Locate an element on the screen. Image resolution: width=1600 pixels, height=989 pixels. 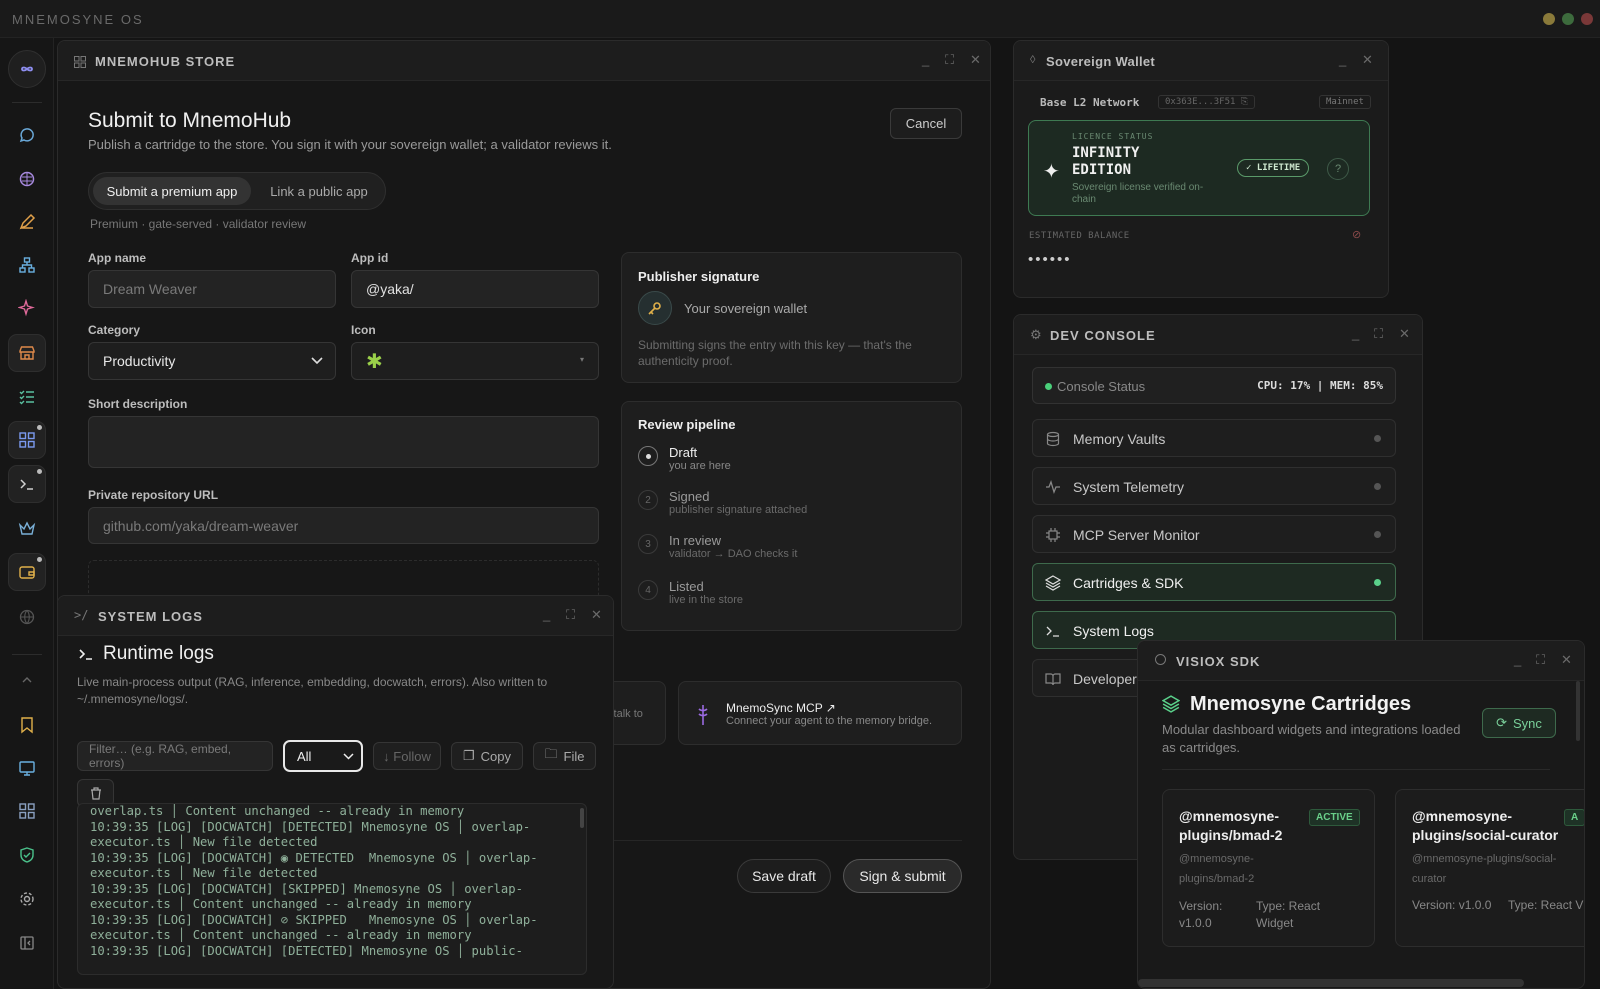
minimize-dot is located at coordinates (1549, 19).